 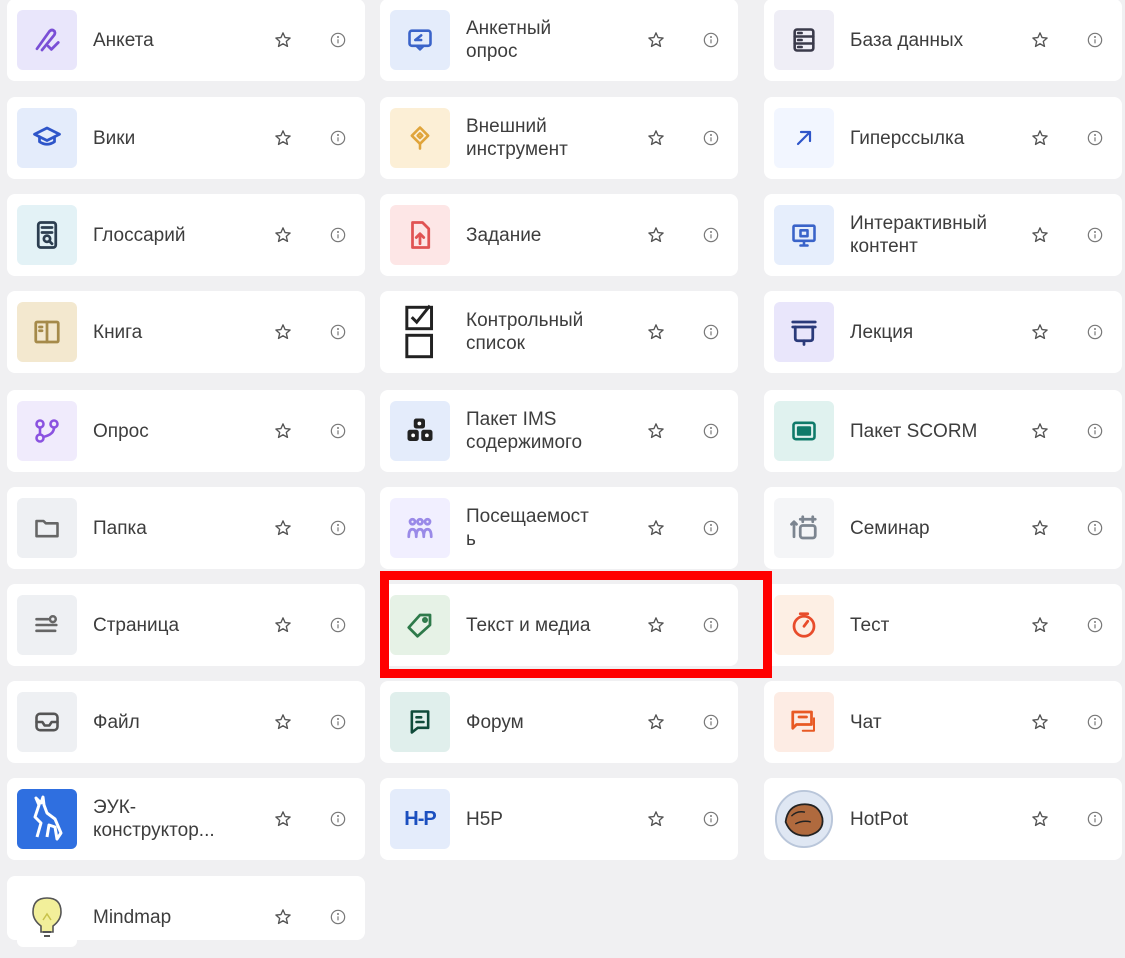 What do you see at coordinates (943, 431) in the screenshot?
I see `activity-card-scorm: Пакет SCORM` at bounding box center [943, 431].